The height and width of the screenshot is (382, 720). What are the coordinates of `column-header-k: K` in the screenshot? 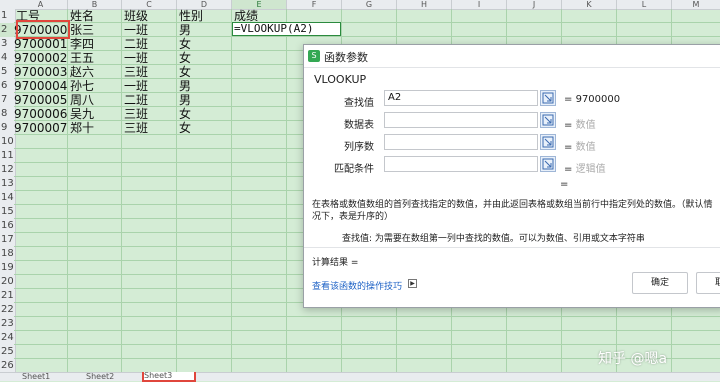 It's located at (589, 4).